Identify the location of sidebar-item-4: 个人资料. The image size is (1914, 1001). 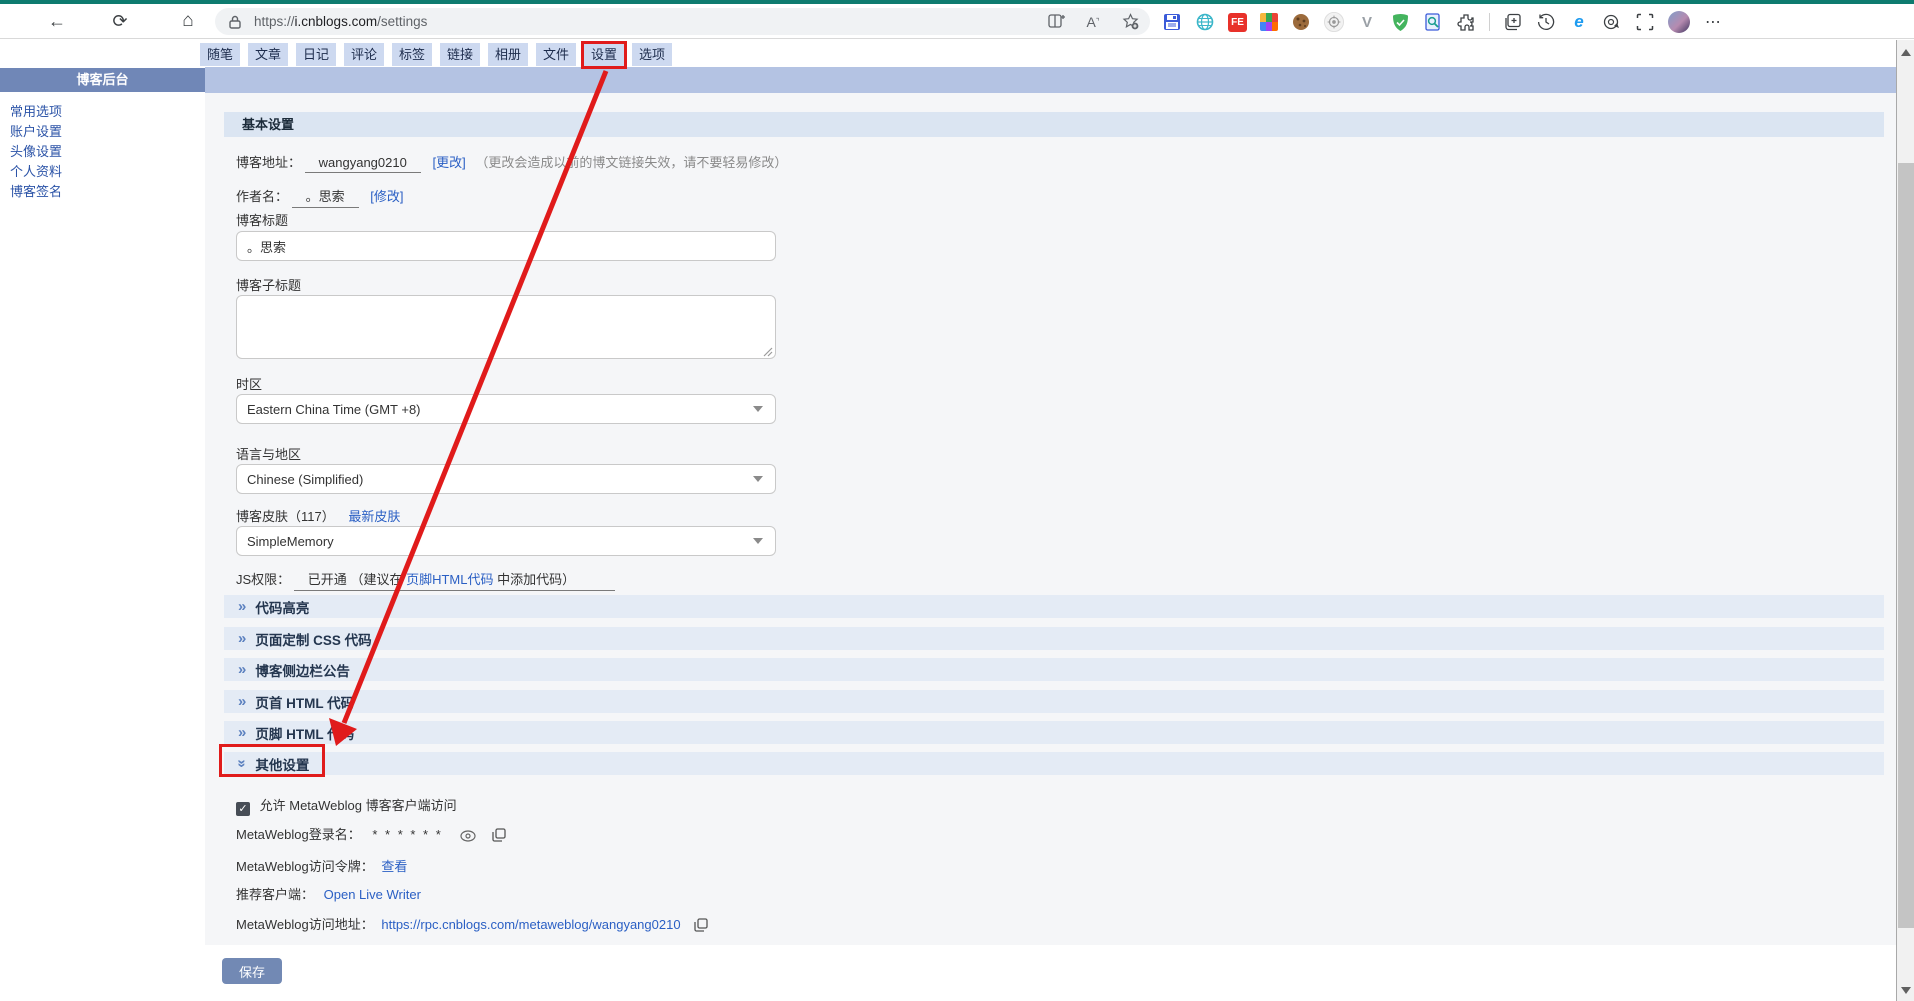
(36, 172).